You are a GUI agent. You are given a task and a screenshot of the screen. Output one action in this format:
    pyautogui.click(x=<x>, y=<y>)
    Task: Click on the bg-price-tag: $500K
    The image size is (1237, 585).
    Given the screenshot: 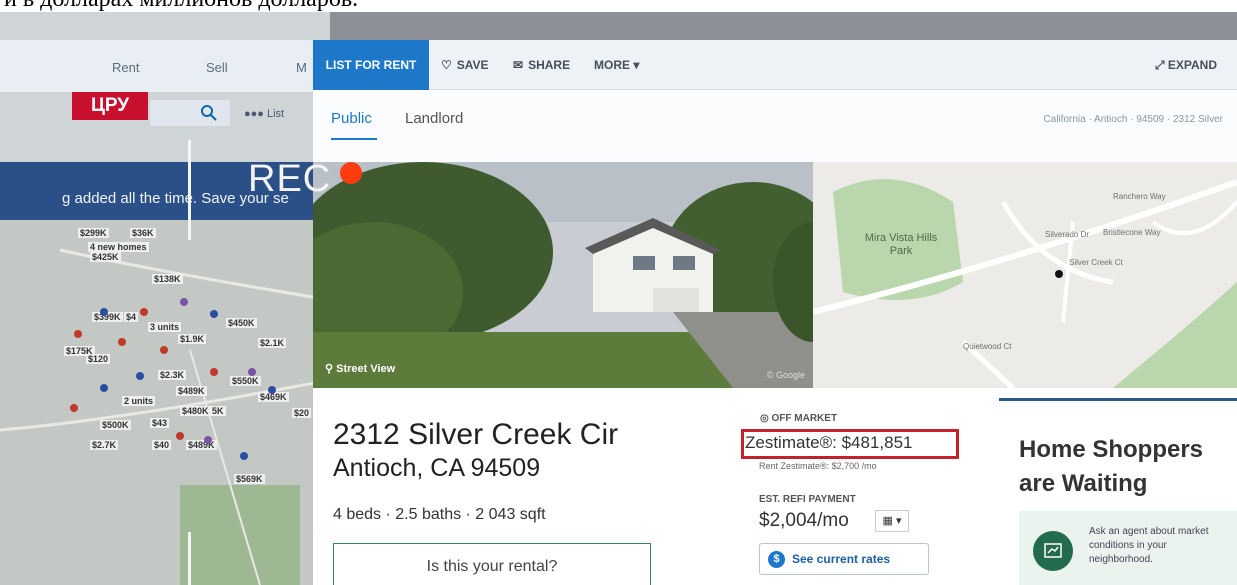 What is the action you would take?
    pyautogui.click(x=115, y=425)
    